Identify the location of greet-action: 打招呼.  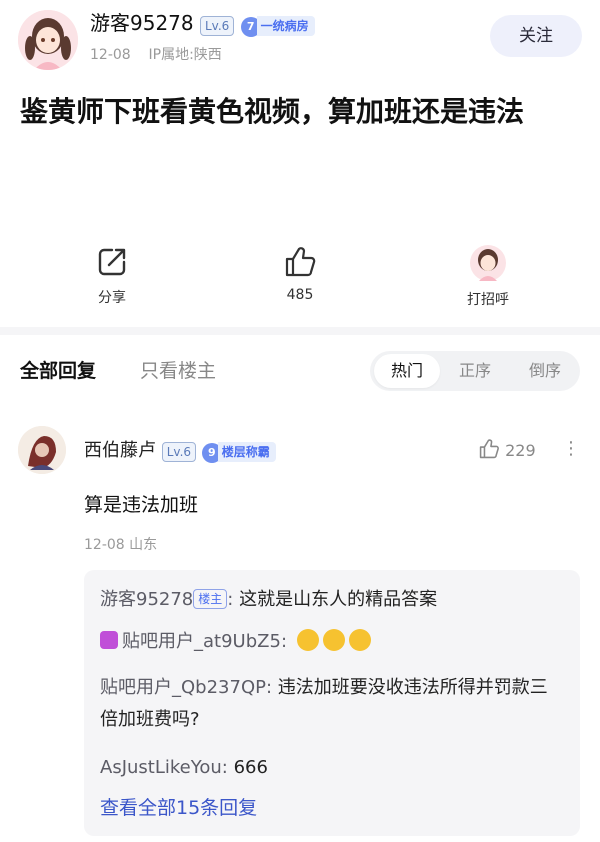
(488, 277).